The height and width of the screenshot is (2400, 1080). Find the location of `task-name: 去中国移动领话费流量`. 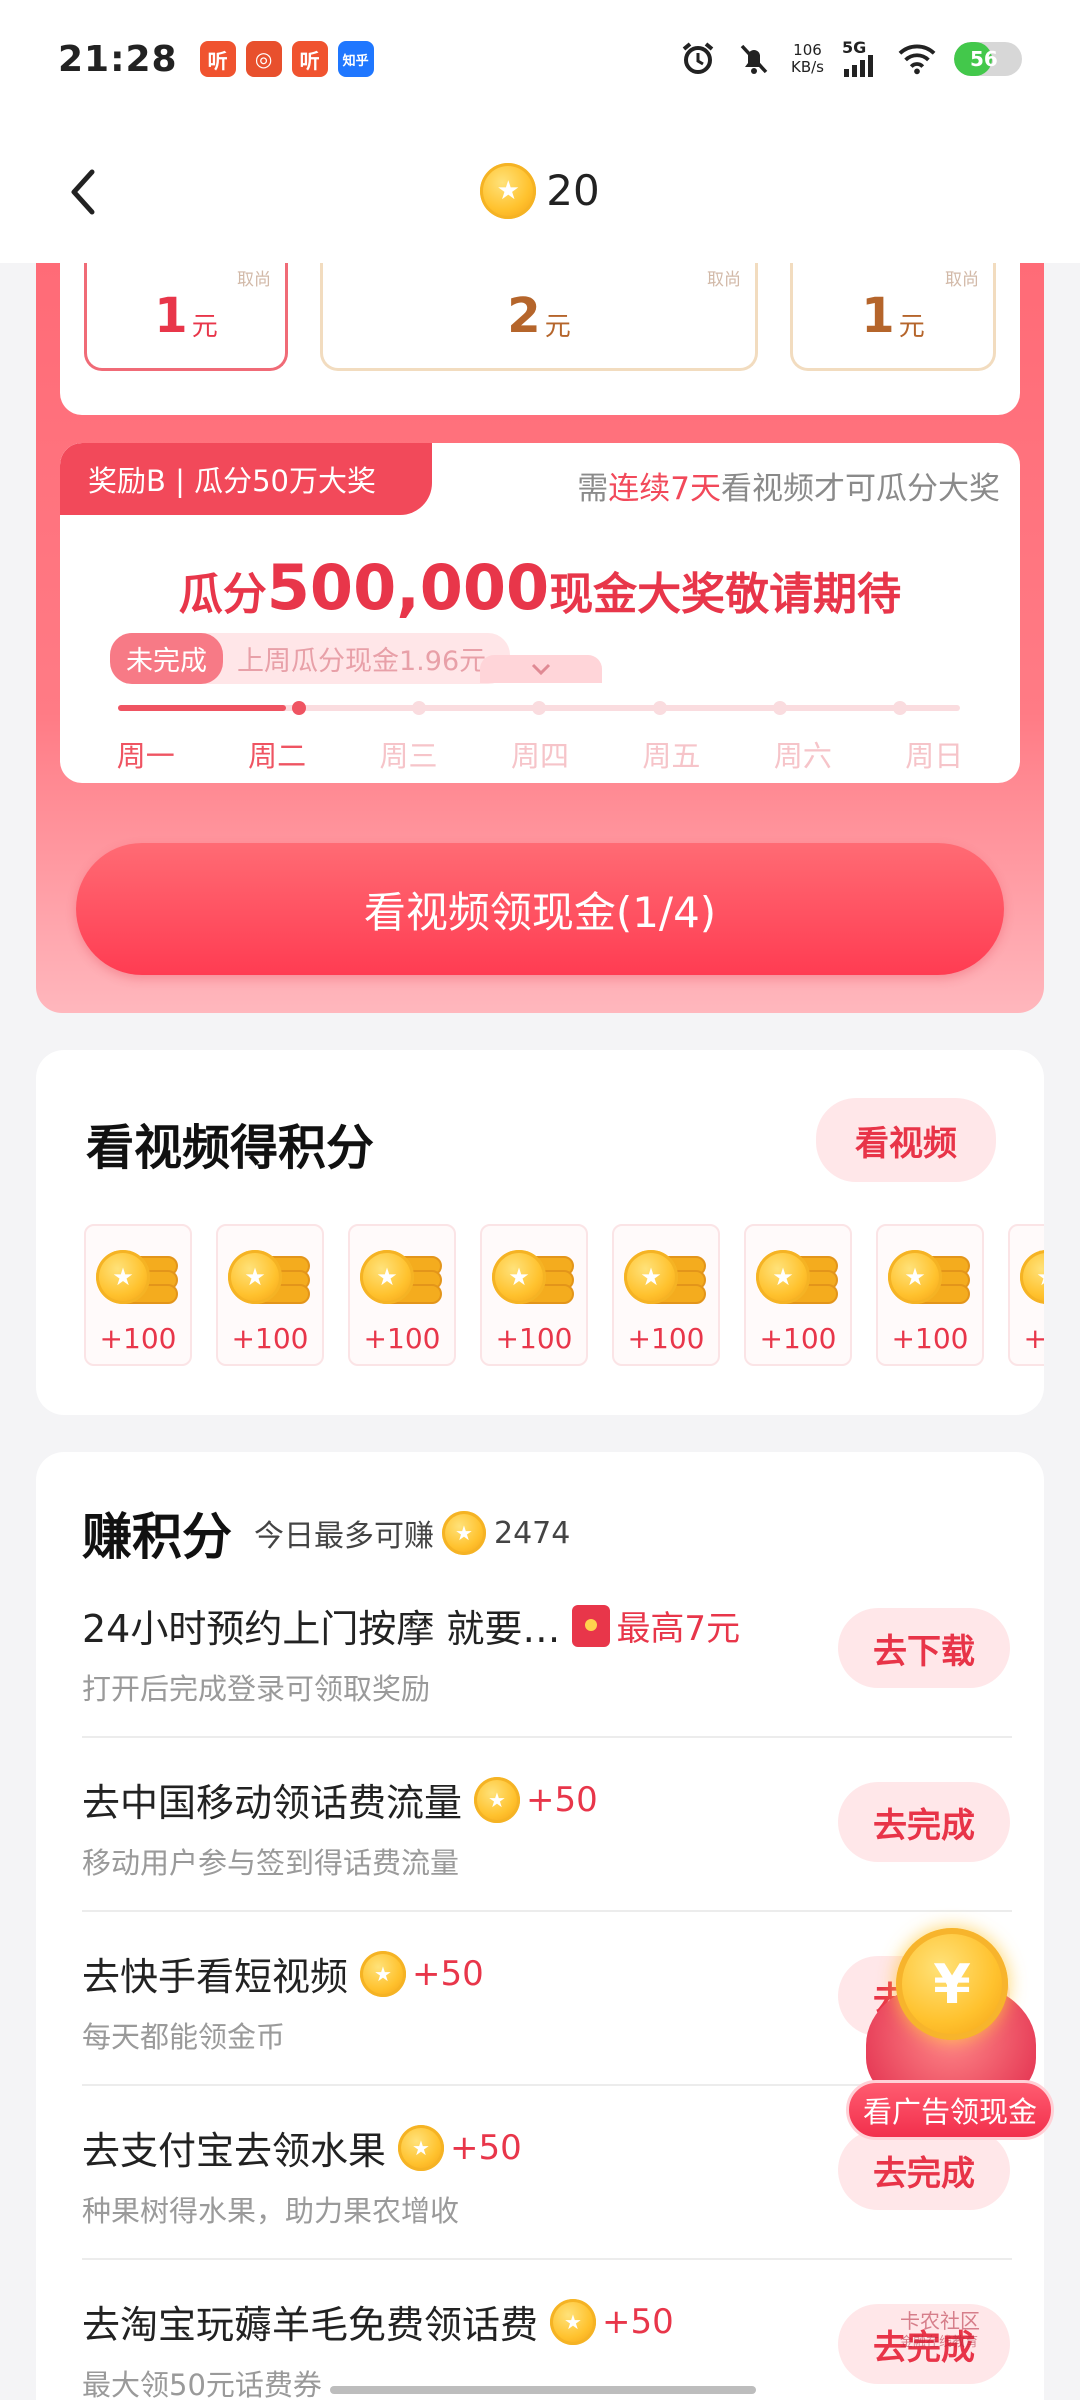

task-name: 去中国移动领话费流量 is located at coordinates (272, 1803).